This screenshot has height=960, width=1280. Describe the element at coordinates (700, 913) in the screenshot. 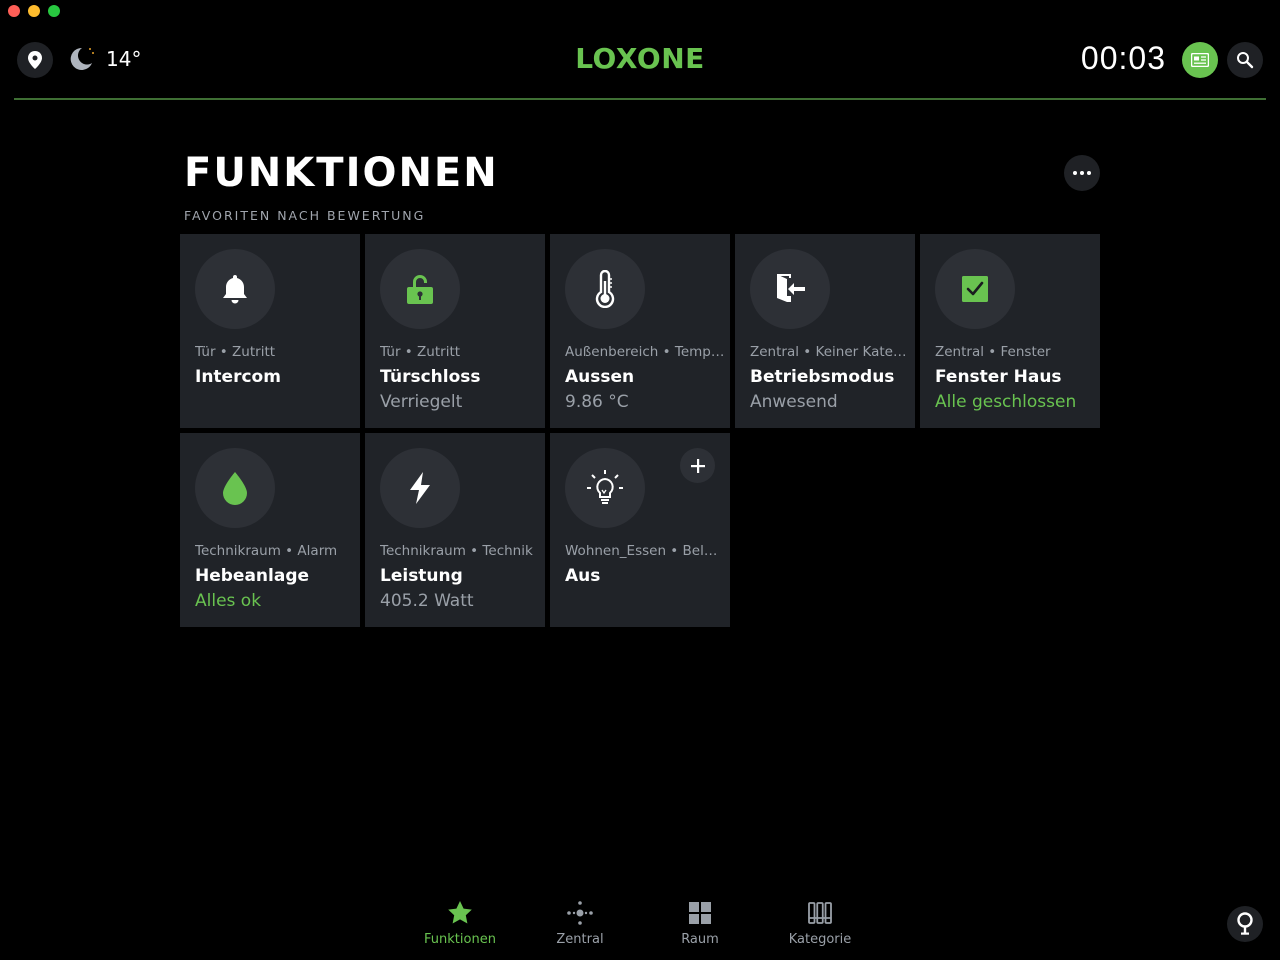

I see `room-grid-icon` at that location.